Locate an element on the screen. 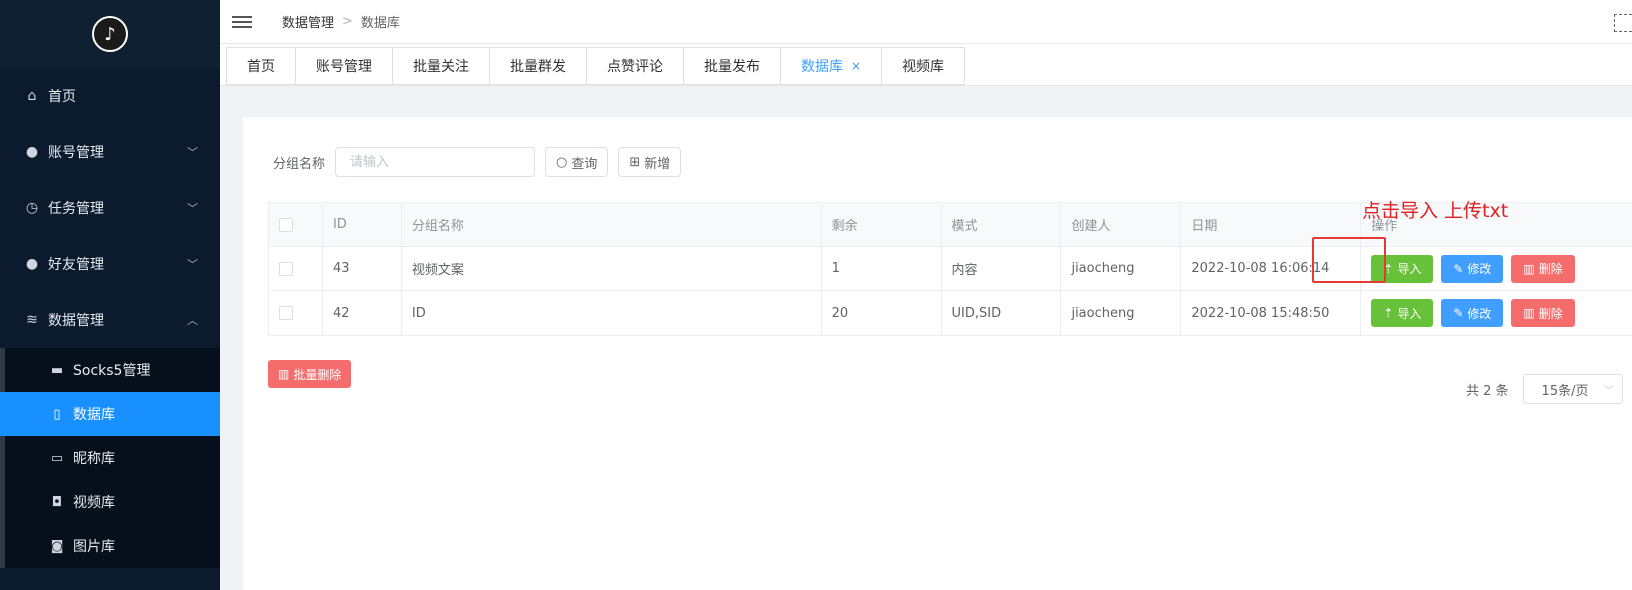 The width and height of the screenshot is (1632, 590). sidebar-item-label: Socks5管理 is located at coordinates (112, 371).